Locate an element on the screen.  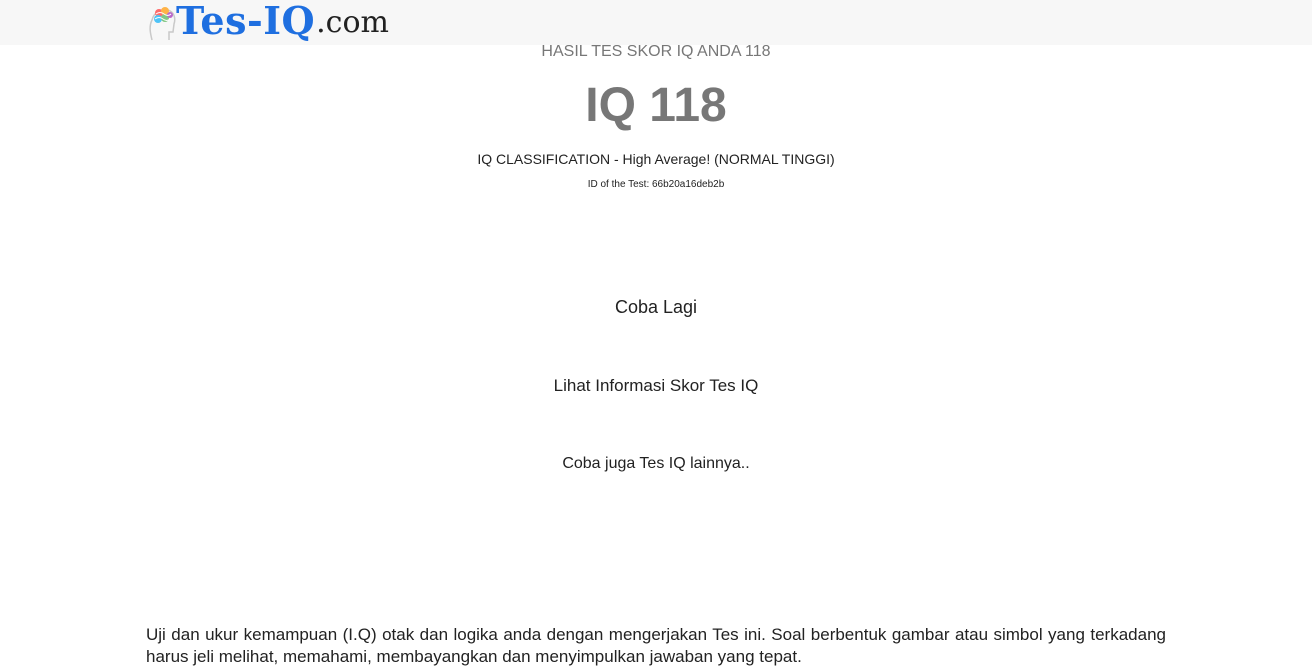
other-tests-link: Coba juga Tes IQ lainnya.. is located at coordinates (655, 463).